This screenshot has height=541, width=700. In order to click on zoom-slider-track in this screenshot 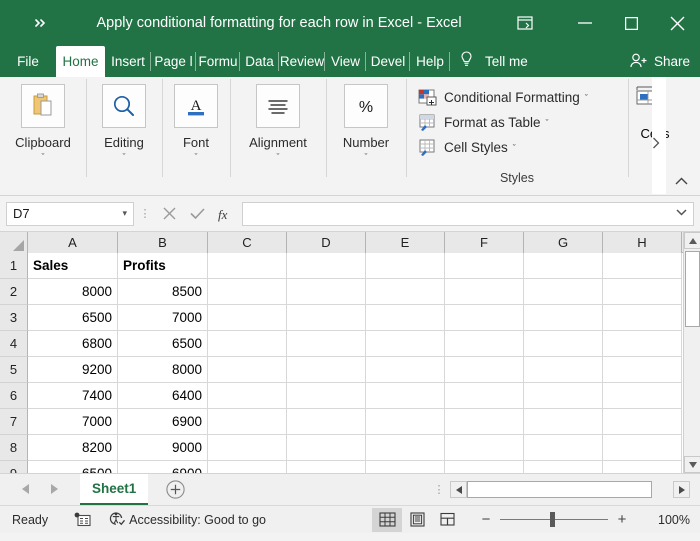, I will do `click(554, 519)`.